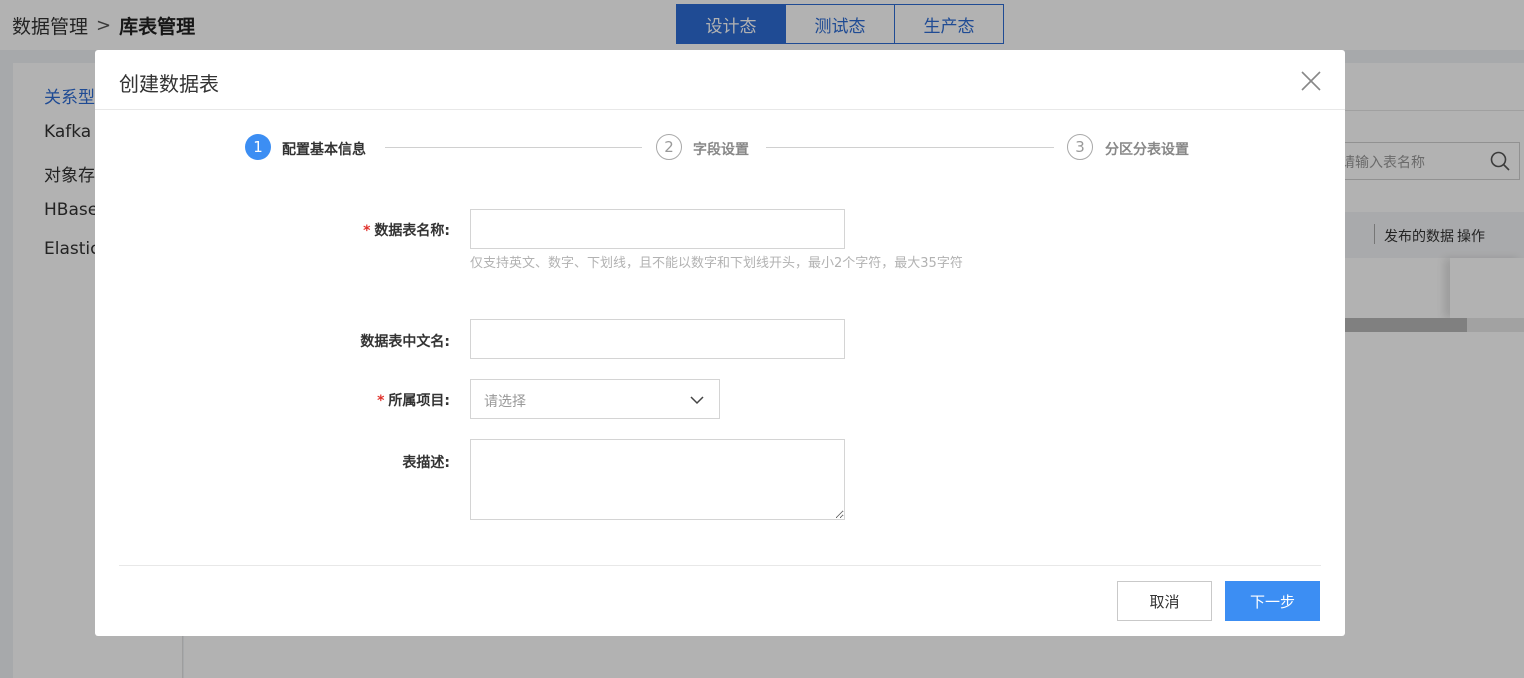  Describe the element at coordinates (413, 401) in the screenshot. I see `project-label: * 所属项目:` at that location.